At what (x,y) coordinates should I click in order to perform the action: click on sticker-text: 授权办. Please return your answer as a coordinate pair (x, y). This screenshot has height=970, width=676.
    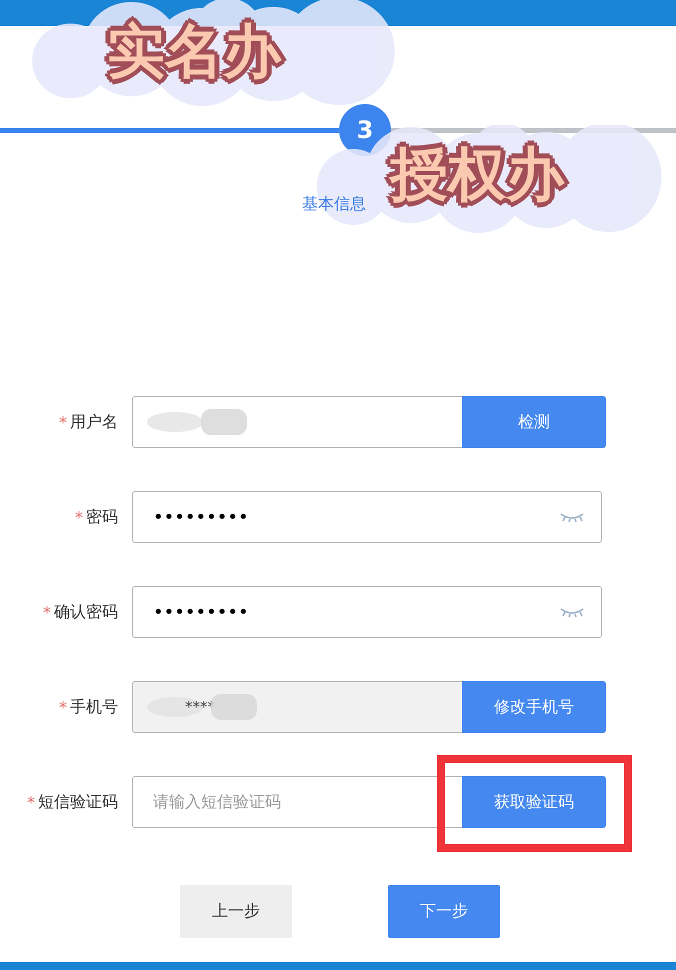
    Looking at the image, I should click on (477, 174).